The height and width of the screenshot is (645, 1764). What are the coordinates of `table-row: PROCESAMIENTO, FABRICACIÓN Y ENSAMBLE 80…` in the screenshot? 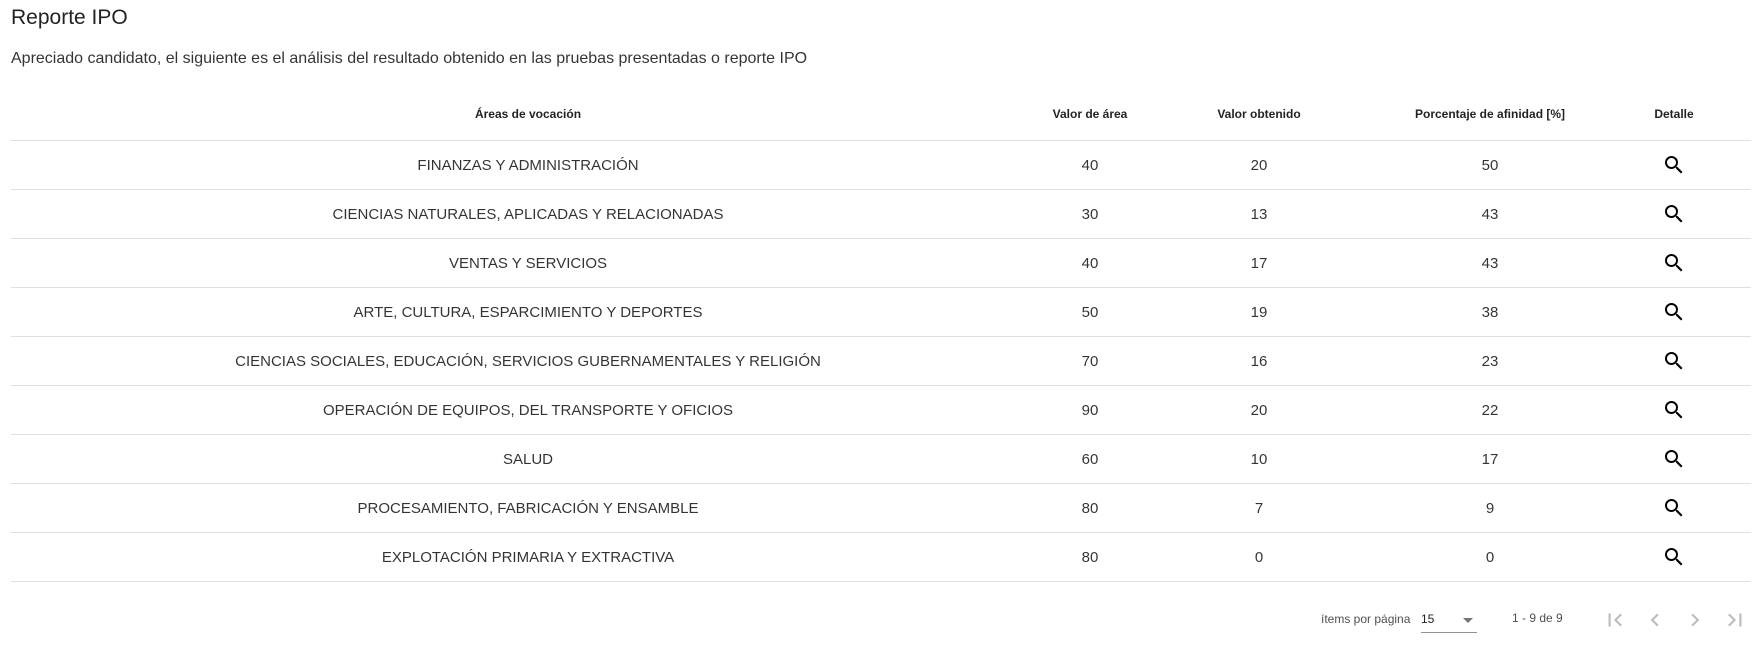 It's located at (881, 508).